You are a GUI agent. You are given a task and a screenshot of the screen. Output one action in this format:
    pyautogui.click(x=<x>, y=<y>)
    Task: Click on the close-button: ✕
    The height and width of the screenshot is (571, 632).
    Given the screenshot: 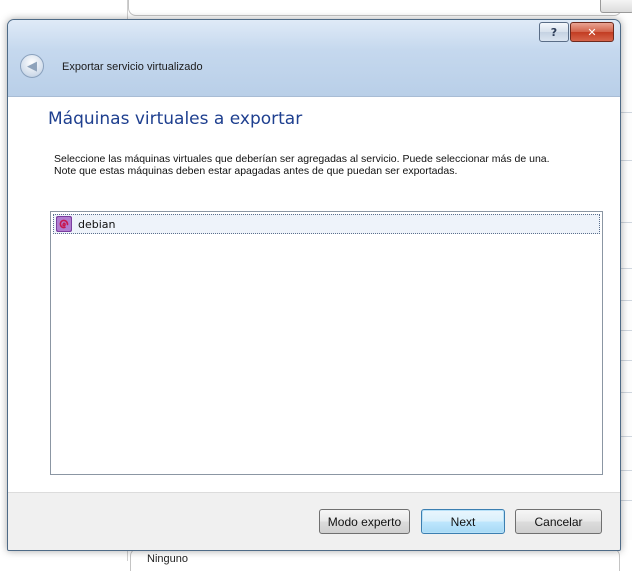 What is the action you would take?
    pyautogui.click(x=592, y=32)
    